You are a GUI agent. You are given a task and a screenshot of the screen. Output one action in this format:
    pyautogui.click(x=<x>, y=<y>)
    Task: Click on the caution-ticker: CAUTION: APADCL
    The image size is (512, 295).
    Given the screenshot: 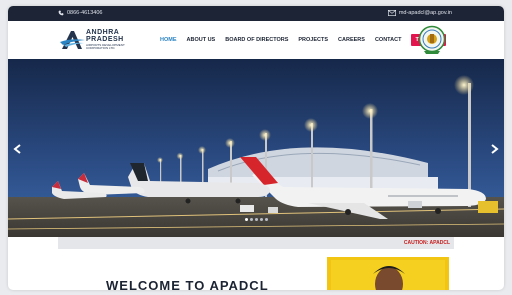 What is the action you would take?
    pyautogui.click(x=256, y=243)
    